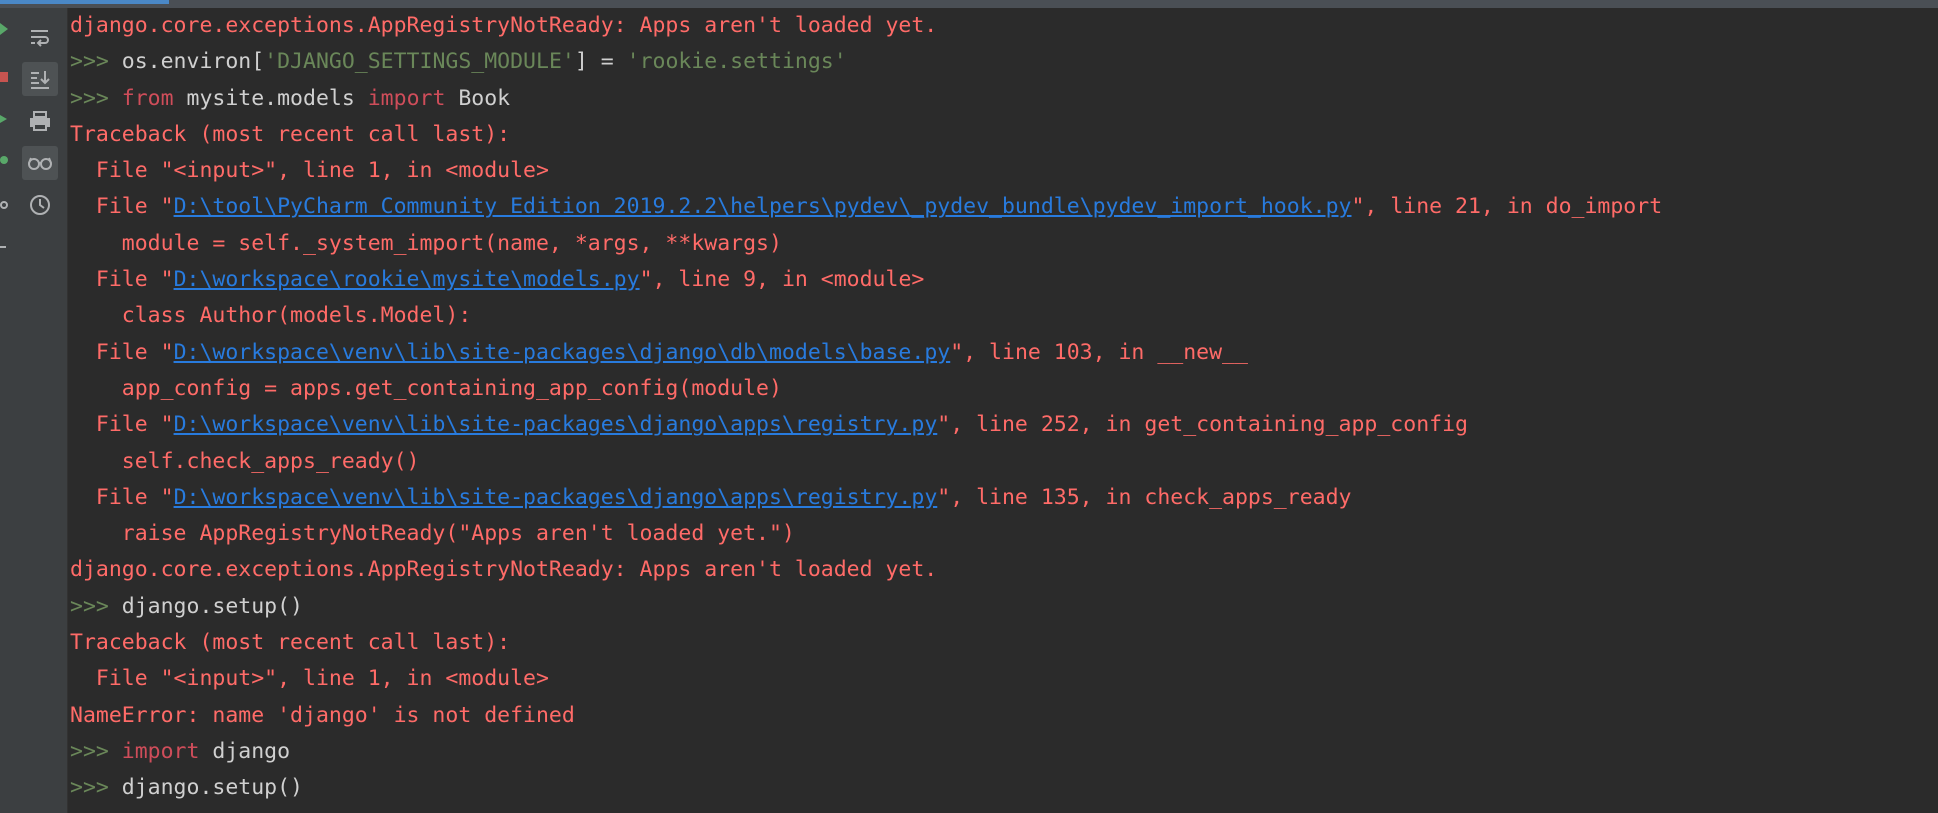  What do you see at coordinates (84, 2) in the screenshot?
I see `progress-bar-fill` at bounding box center [84, 2].